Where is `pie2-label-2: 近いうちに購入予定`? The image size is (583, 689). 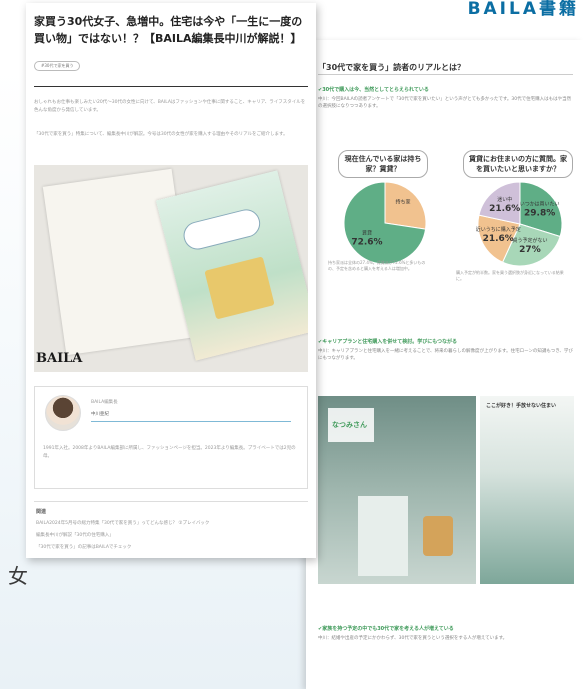
pie2-label-2: 近いうちに購入予定 is located at coordinates (498, 229).